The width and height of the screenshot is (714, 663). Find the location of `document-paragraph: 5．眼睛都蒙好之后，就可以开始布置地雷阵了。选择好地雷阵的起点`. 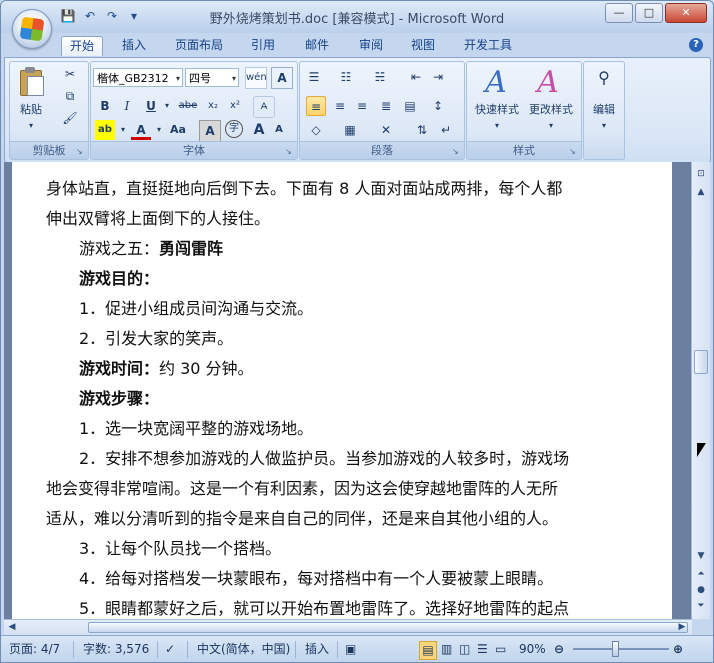

document-paragraph: 5．眼睛都蒙好之后，就可以开始布置地雷阵了。选择好地雷阵的起点 is located at coordinates (326, 606).